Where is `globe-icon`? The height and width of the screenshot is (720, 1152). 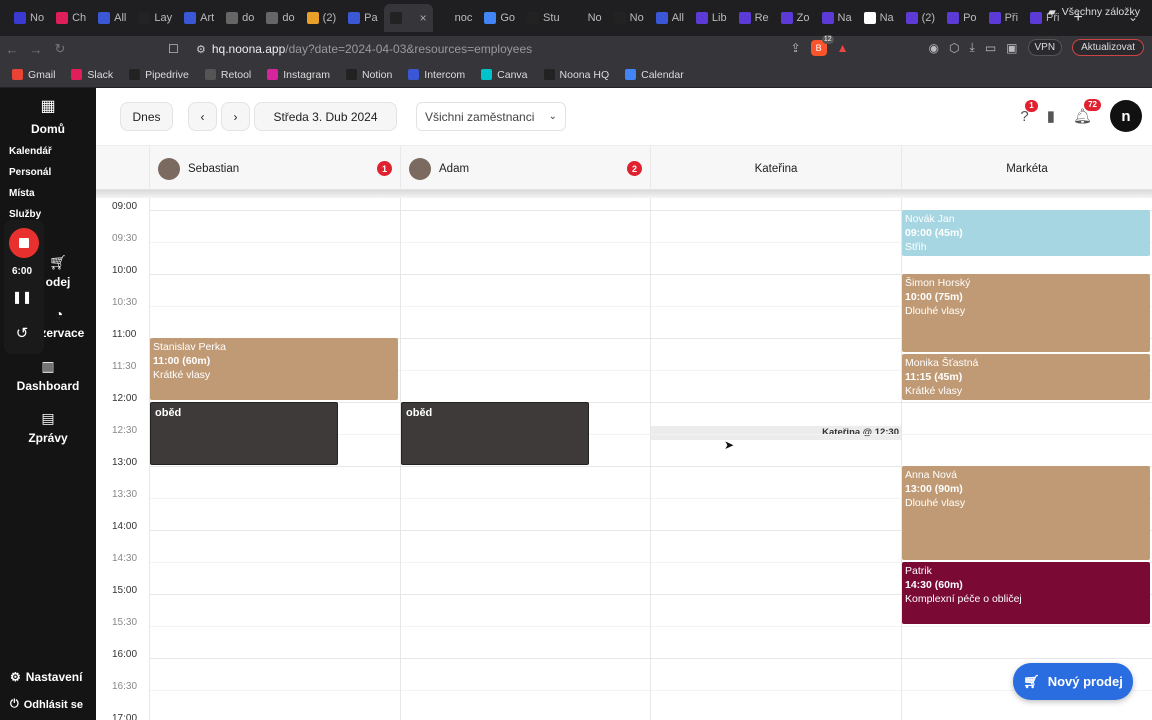
globe-icon is located at coordinates (232, 18).